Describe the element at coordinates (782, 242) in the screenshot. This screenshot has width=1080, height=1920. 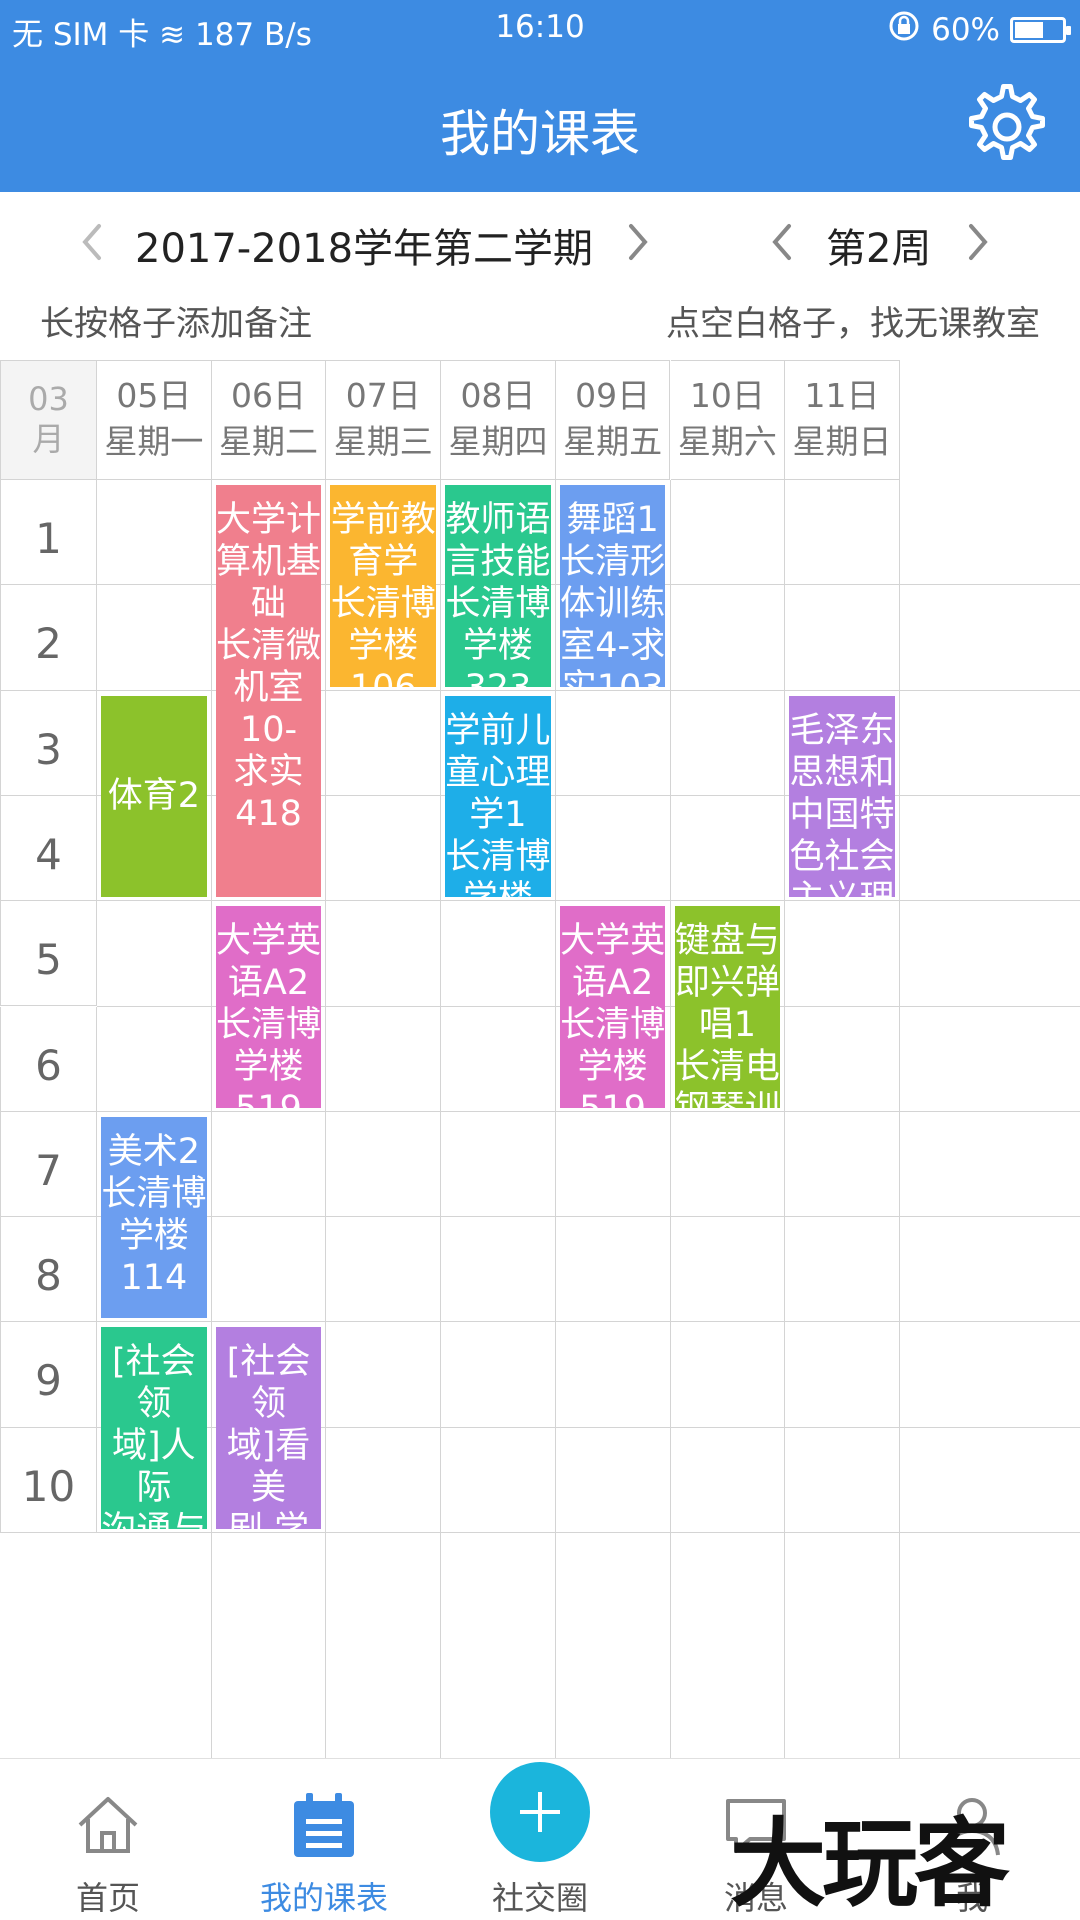
I see `prev-week-chevron-icon` at that location.